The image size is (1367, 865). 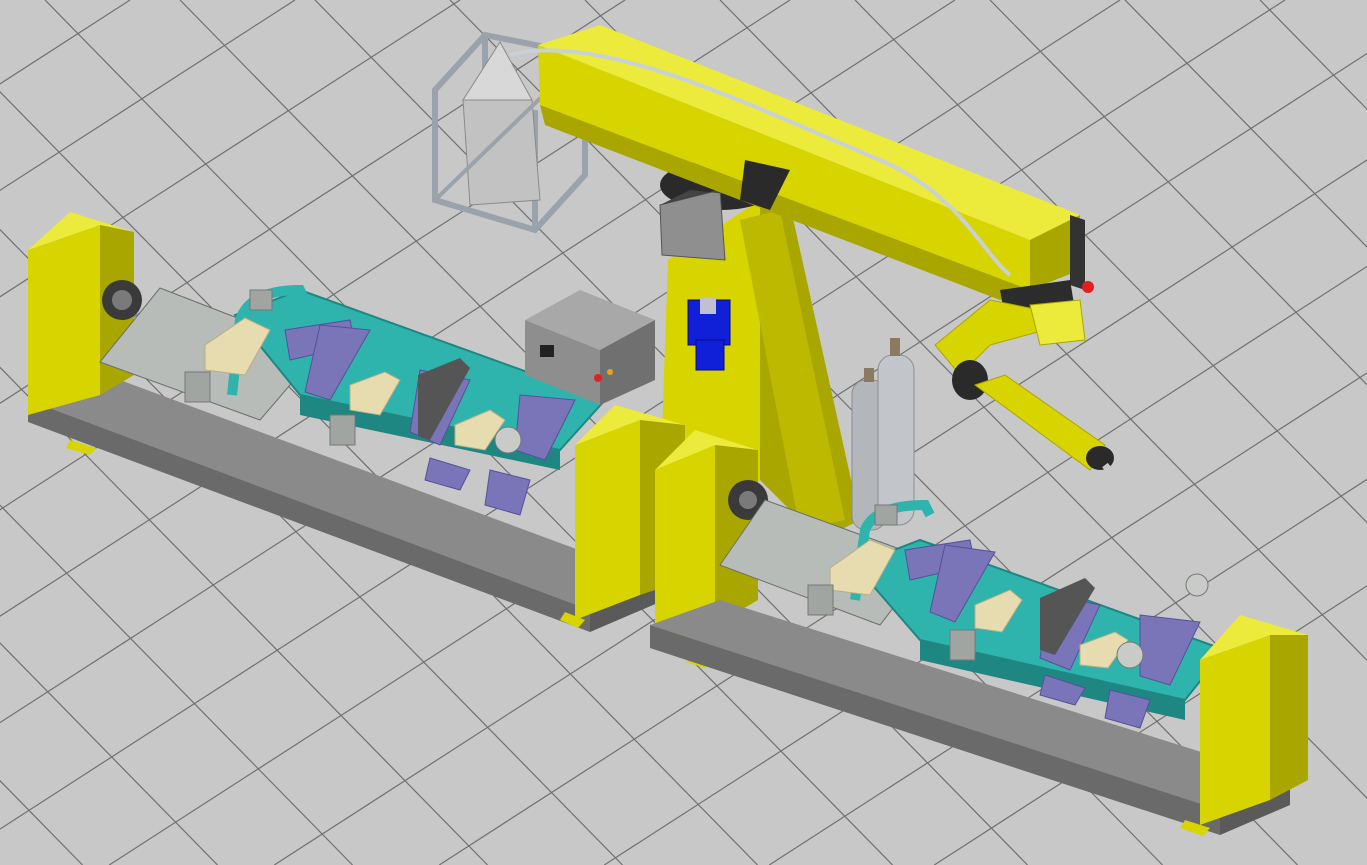 I want to click on control-box-estop, so click(x=598, y=378).